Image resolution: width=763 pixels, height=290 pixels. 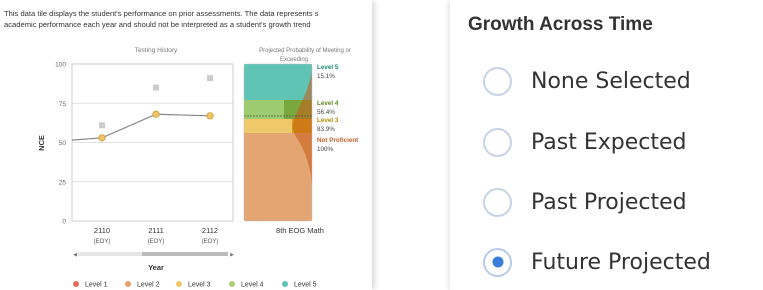 What do you see at coordinates (41, 143) in the screenshot?
I see `y-axis-label: NCE` at bounding box center [41, 143].